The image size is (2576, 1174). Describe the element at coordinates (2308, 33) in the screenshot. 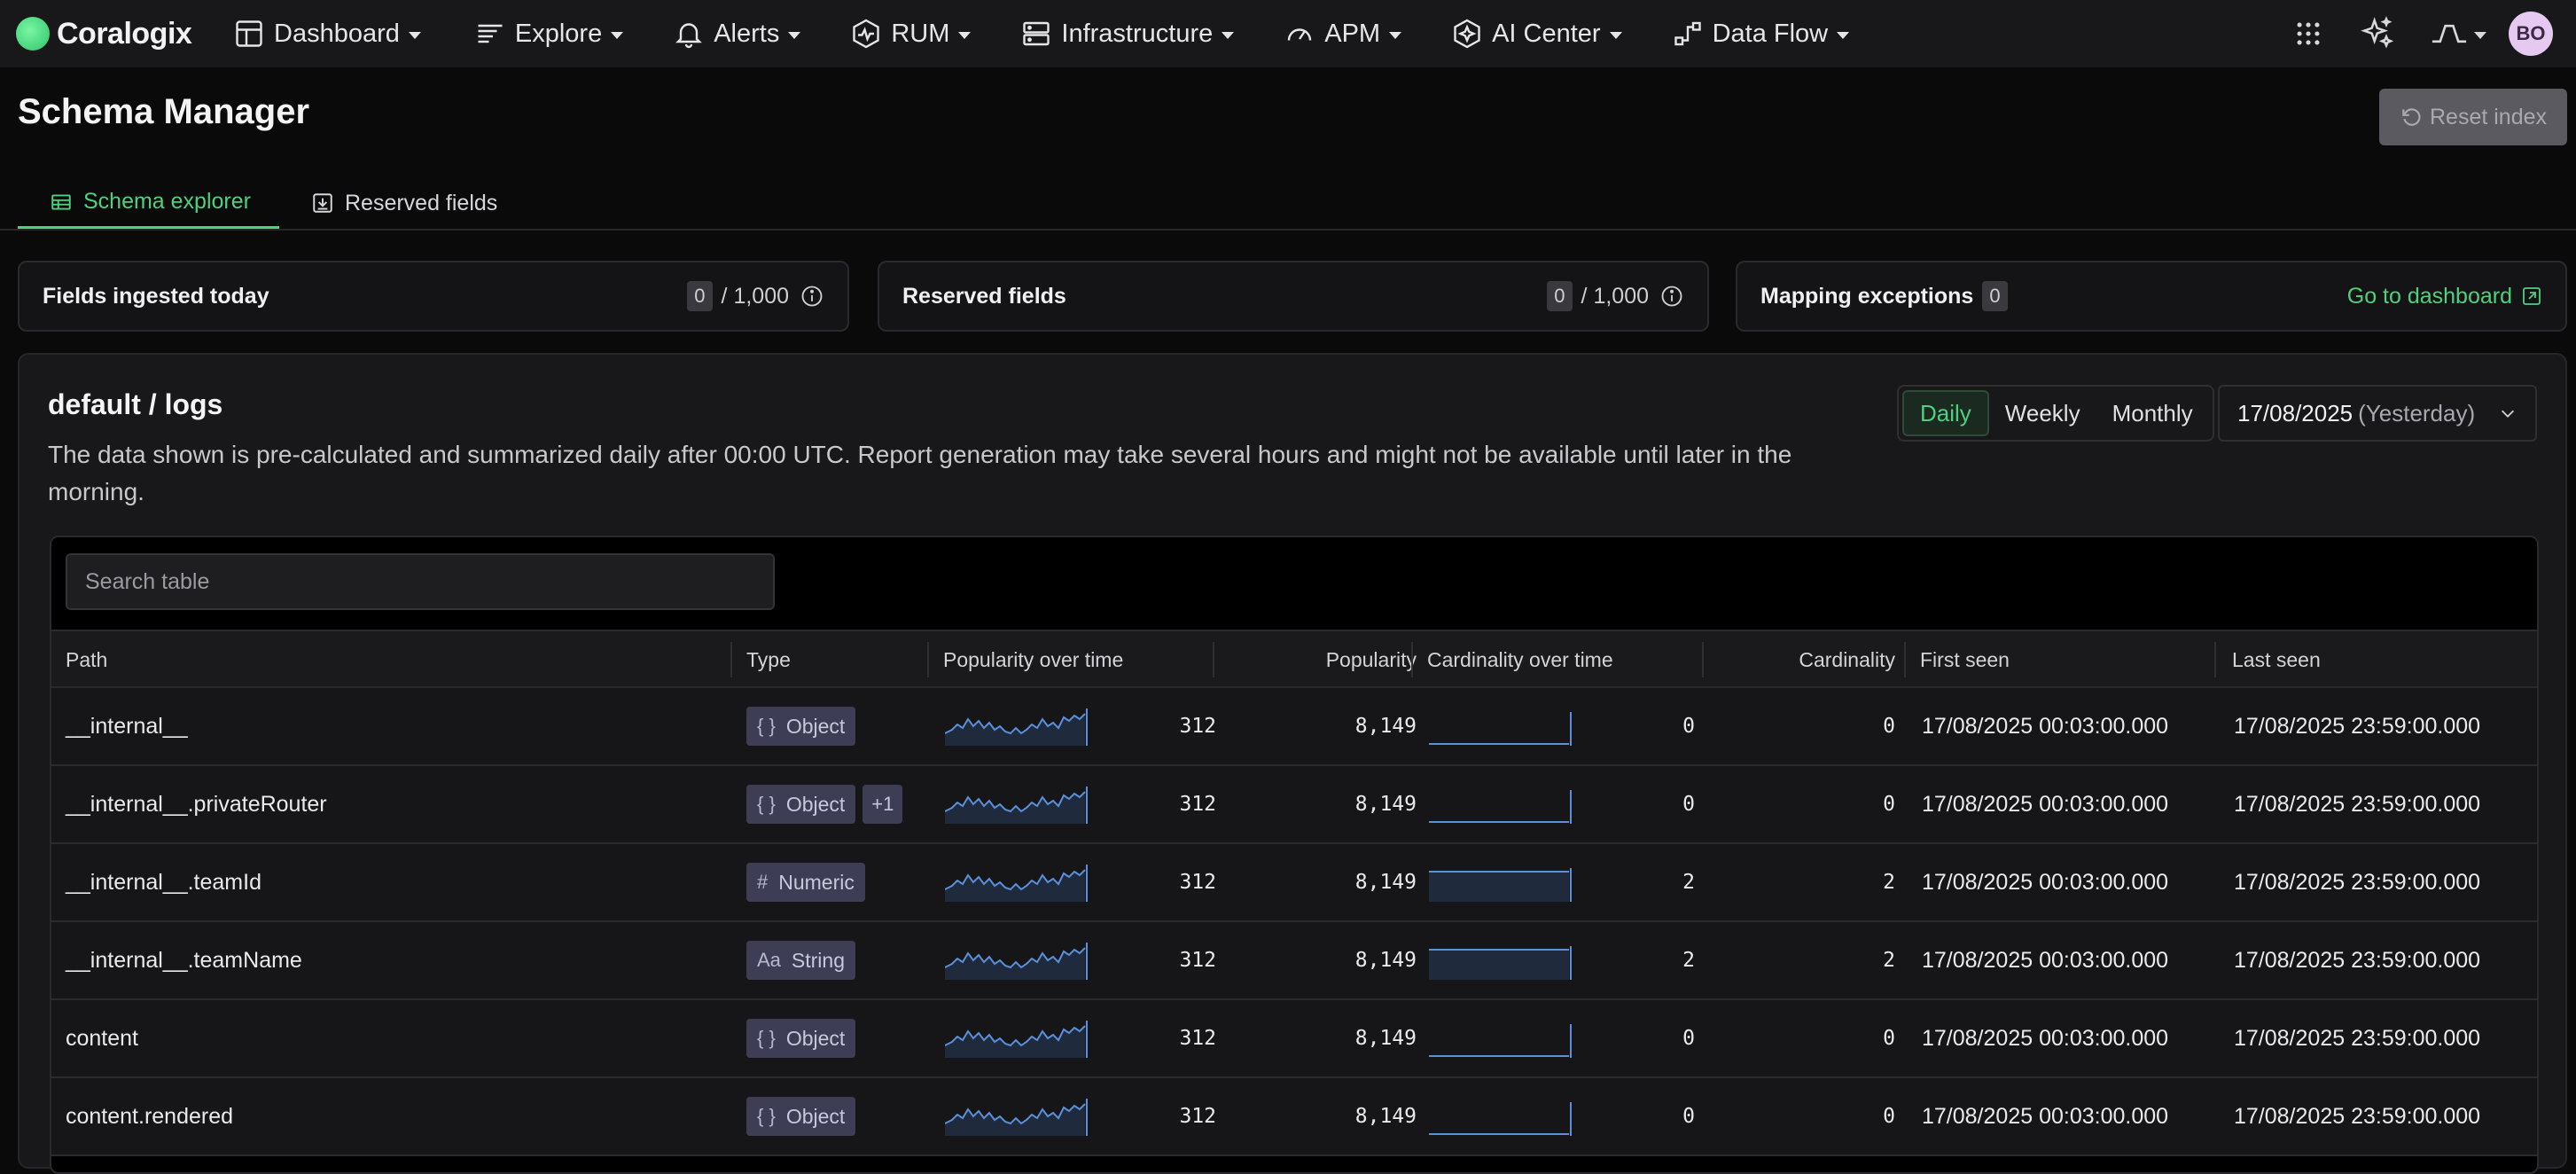

I see `apps-grid-icon` at that location.